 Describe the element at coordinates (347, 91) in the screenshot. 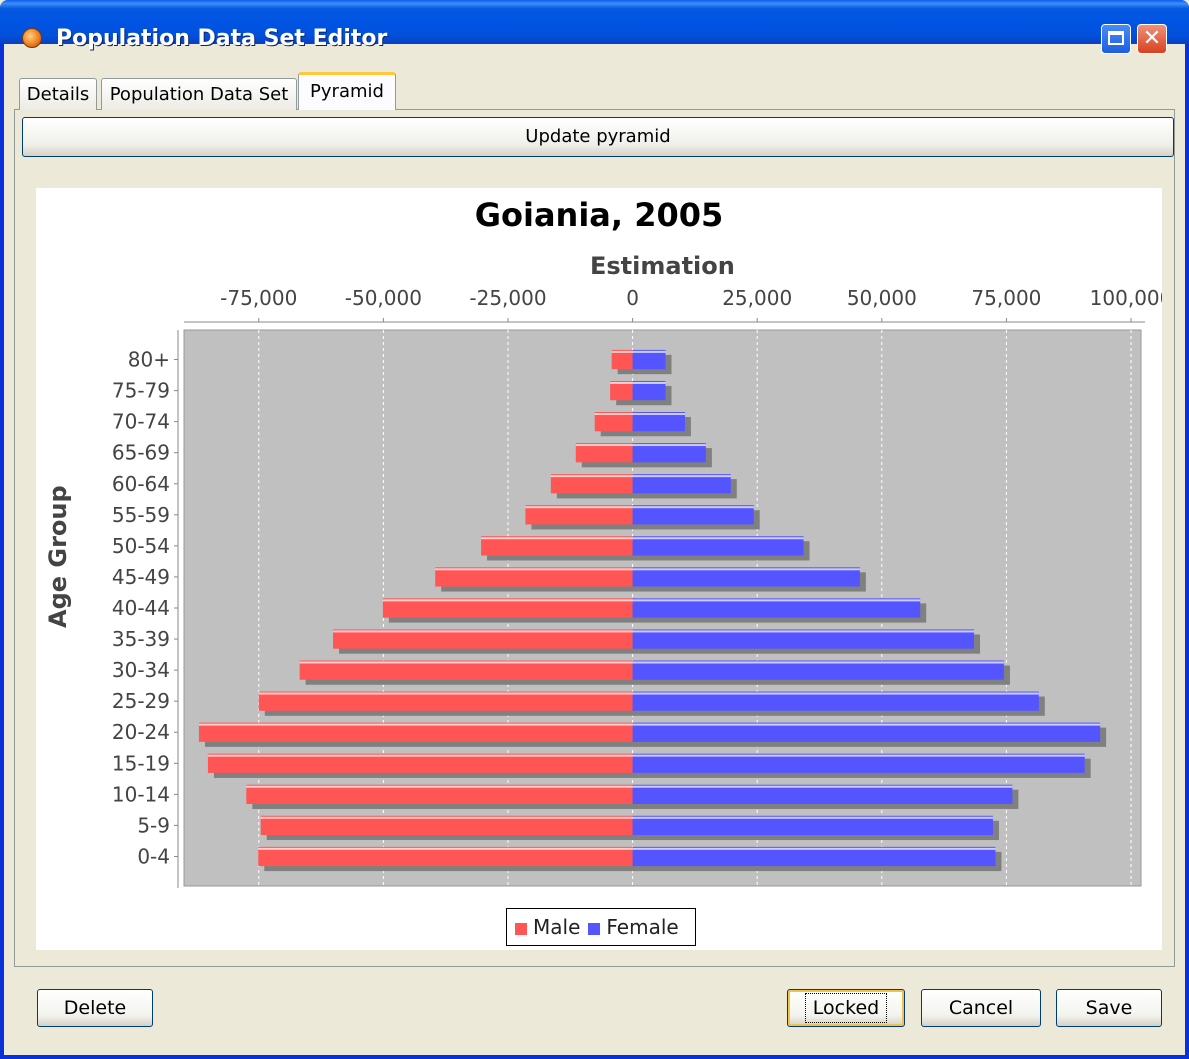

I see `tab-pyramid: Pyramid` at that location.